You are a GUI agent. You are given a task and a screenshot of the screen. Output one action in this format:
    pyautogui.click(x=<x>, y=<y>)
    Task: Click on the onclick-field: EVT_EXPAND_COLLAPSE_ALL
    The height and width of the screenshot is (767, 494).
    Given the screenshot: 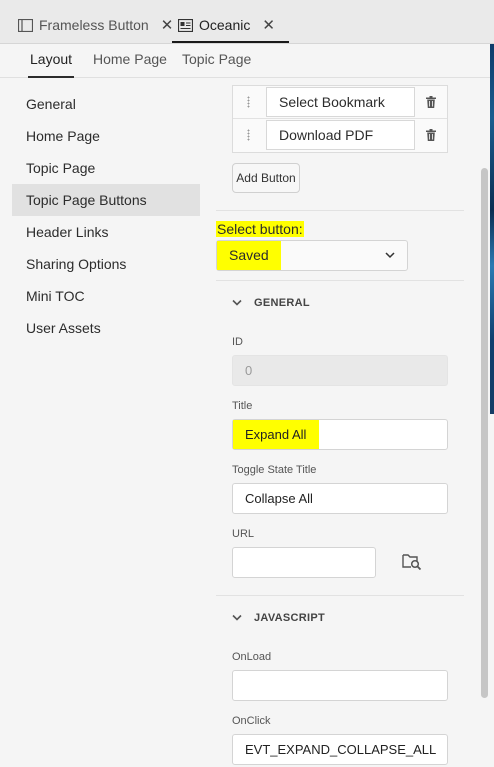 What is the action you would take?
    pyautogui.click(x=340, y=749)
    